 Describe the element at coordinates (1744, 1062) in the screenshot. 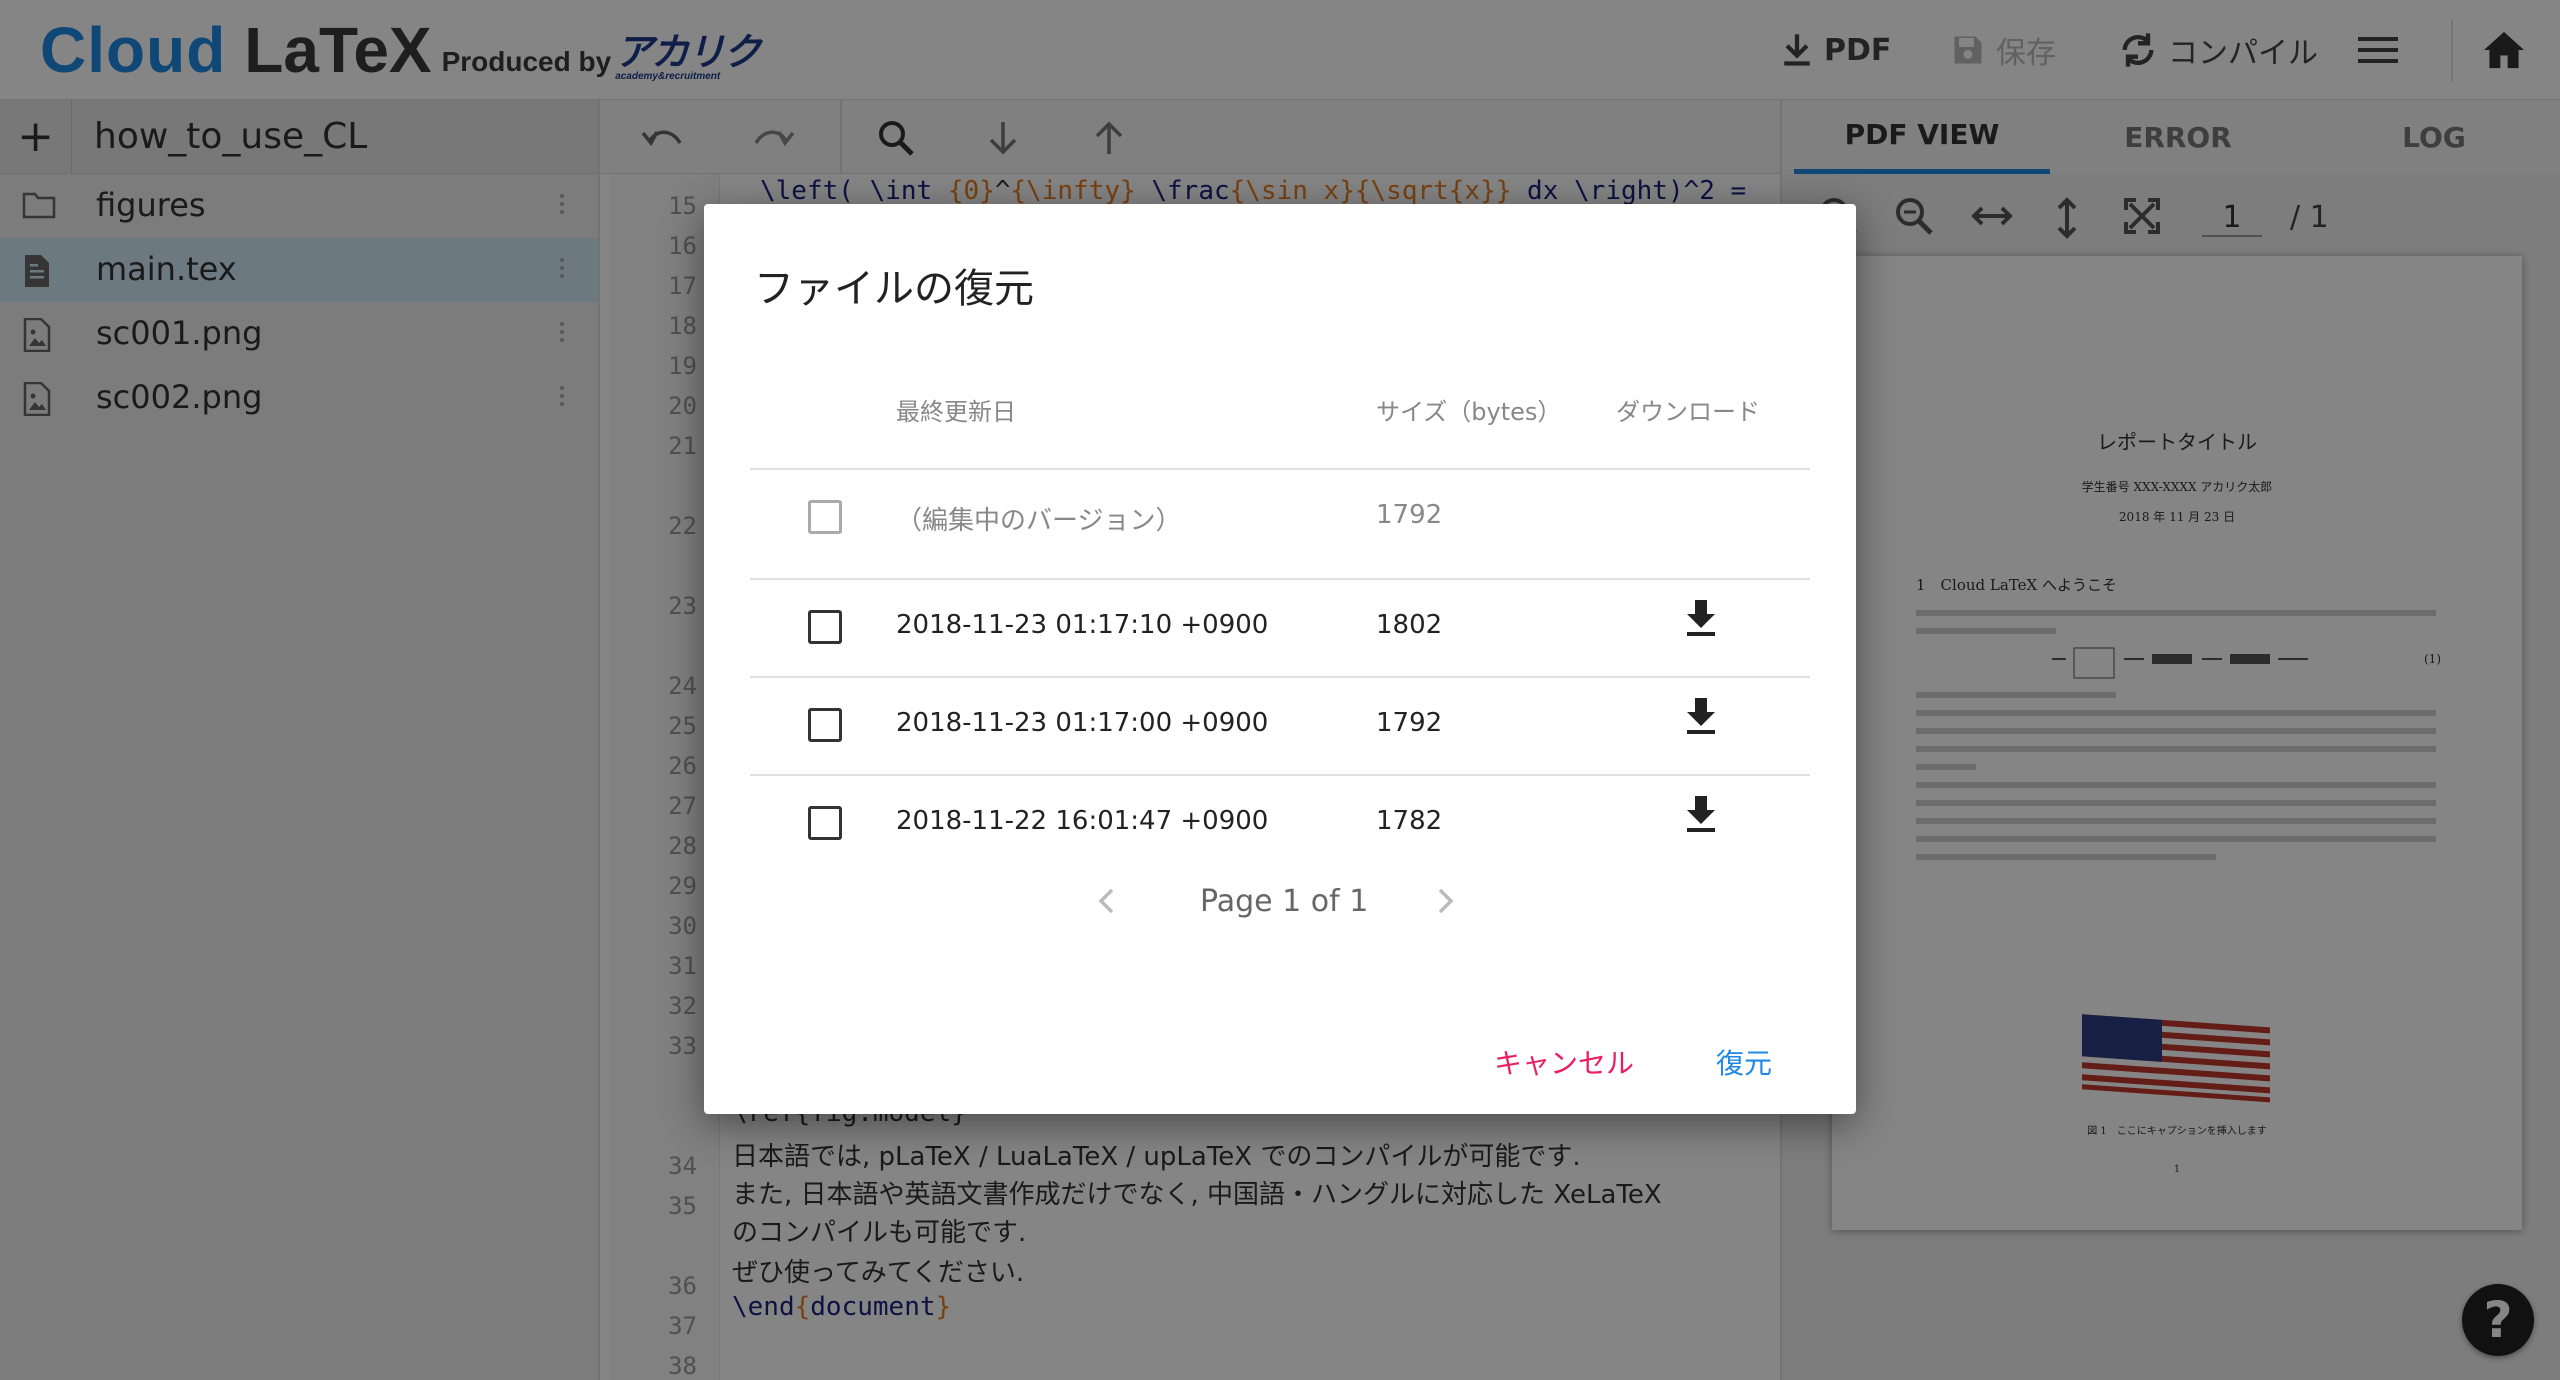

I see `restore-button: 復元` at that location.